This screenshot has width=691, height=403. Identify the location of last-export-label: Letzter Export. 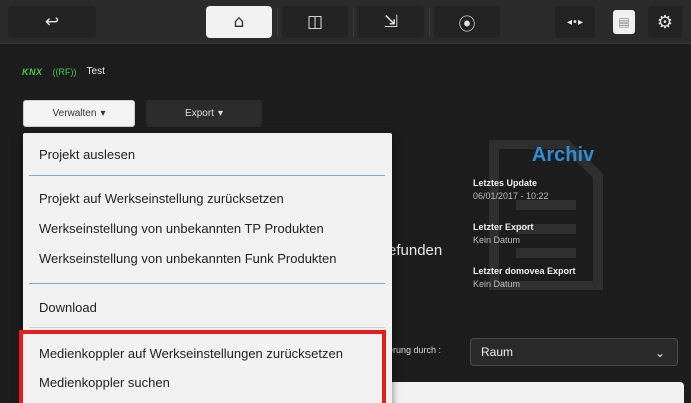
(503, 227).